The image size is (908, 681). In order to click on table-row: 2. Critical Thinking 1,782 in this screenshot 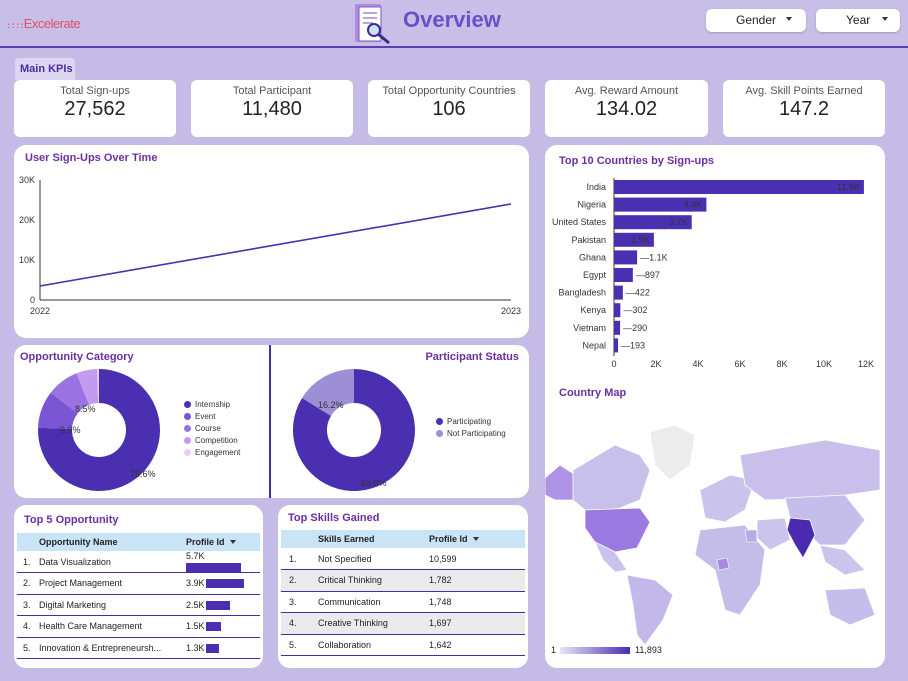, I will do `click(403, 580)`.